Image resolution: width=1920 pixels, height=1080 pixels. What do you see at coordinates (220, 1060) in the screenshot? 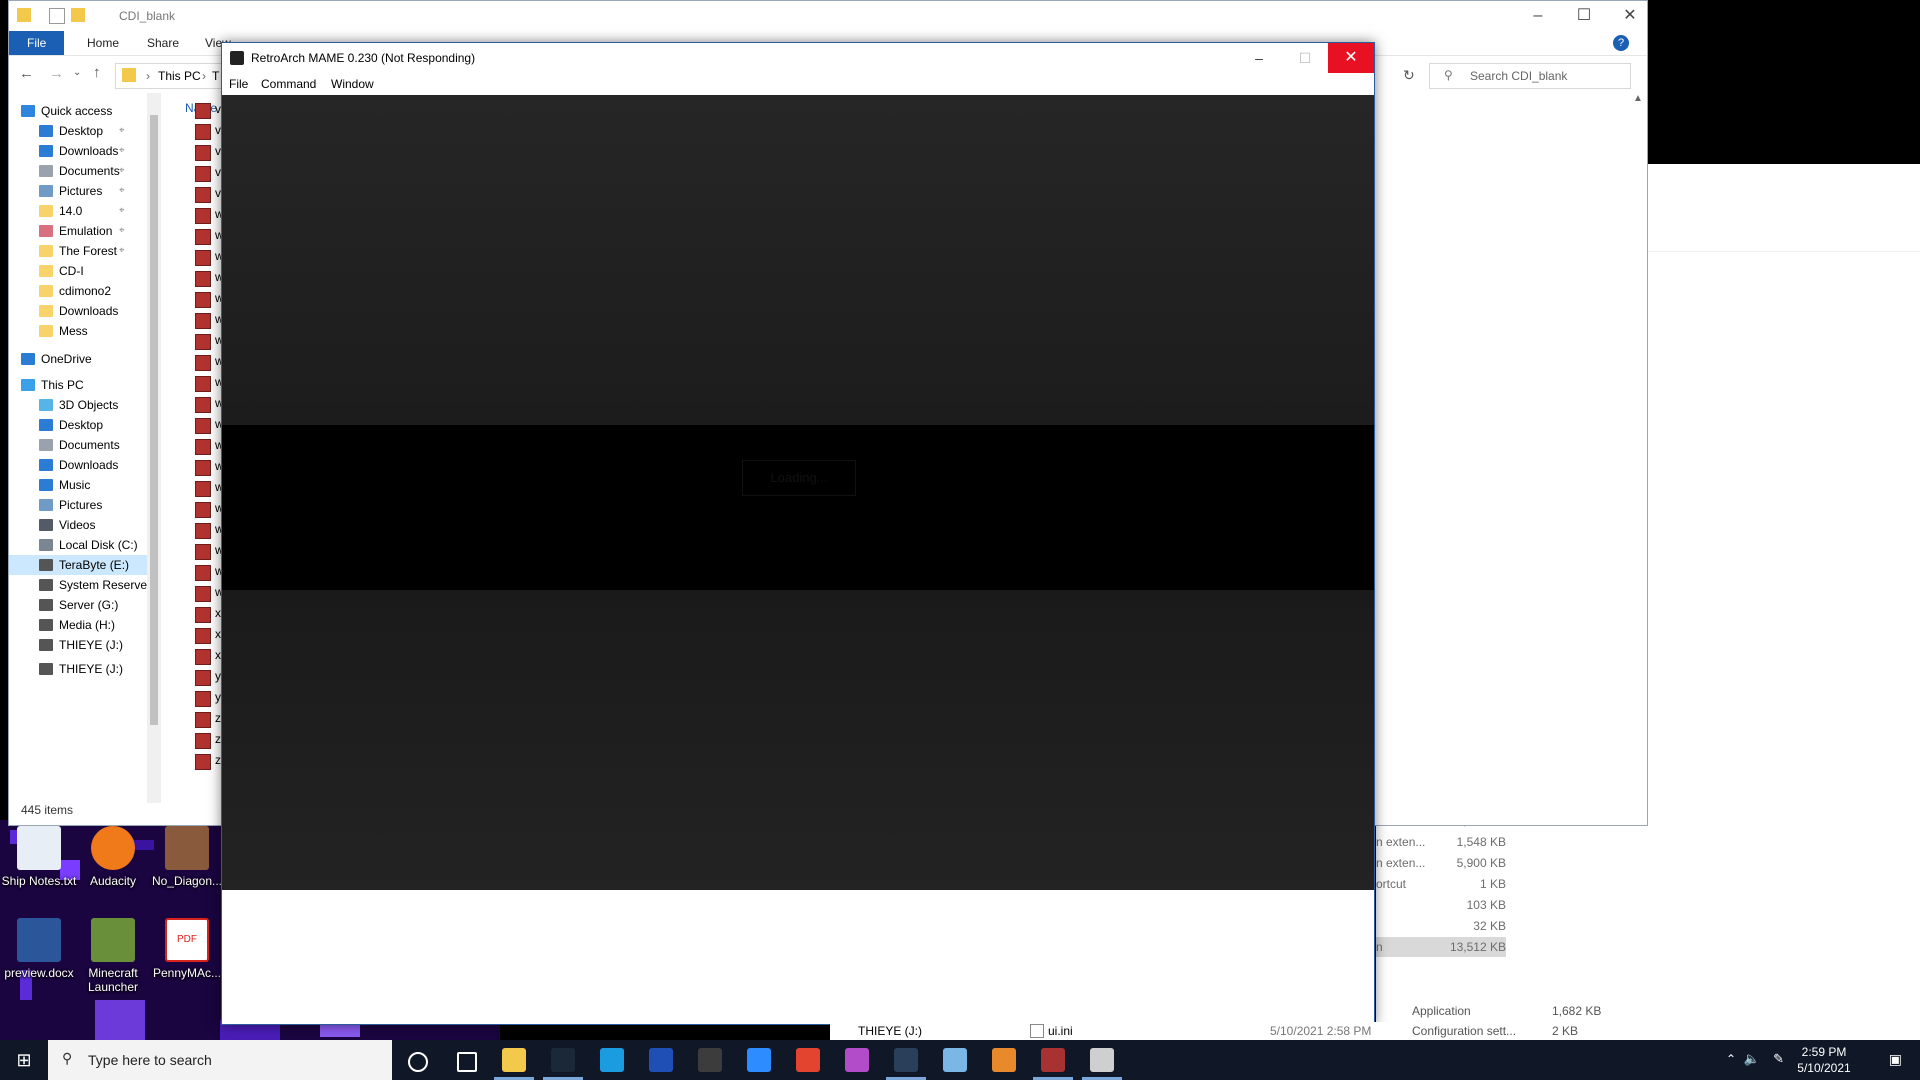
I see `taskbar-search-box: ⚲ Type here to search` at bounding box center [220, 1060].